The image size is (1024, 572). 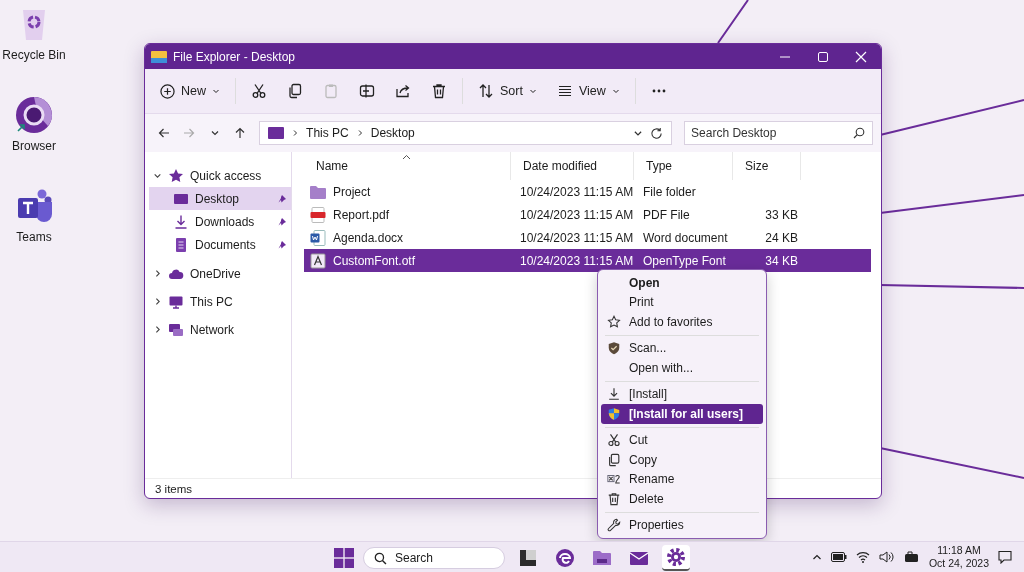 I want to click on menu-item: Copy, so click(x=682, y=460).